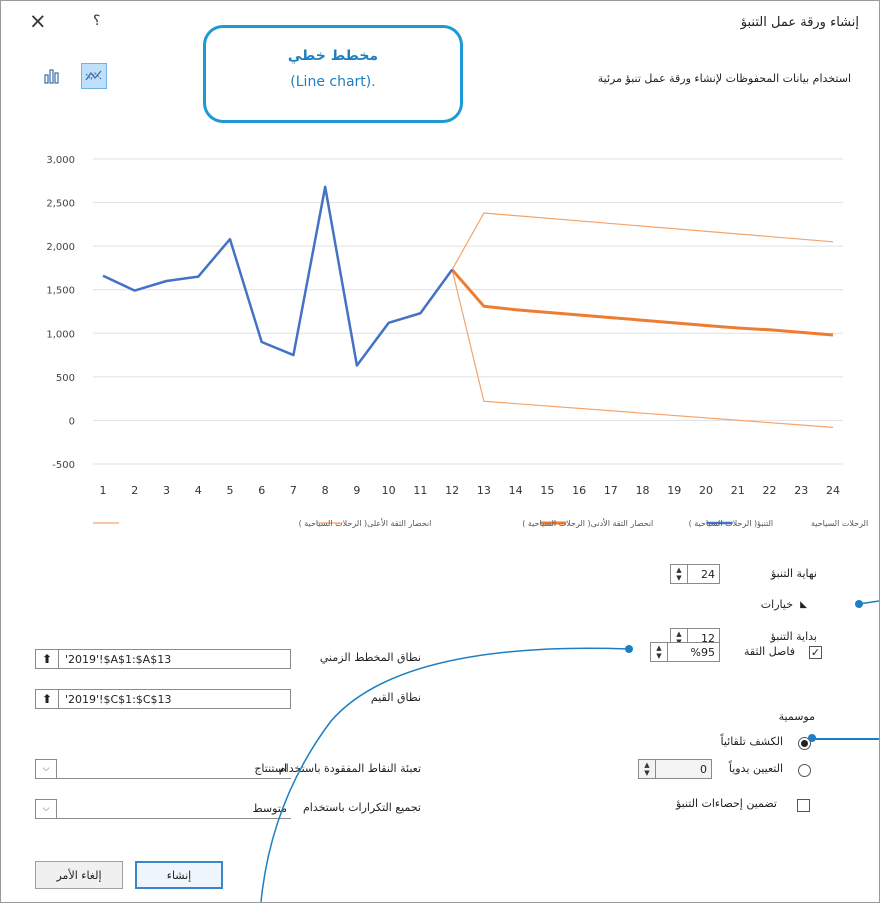 The height and width of the screenshot is (903, 880). I want to click on x-tick-label: 15, so click(547, 490).